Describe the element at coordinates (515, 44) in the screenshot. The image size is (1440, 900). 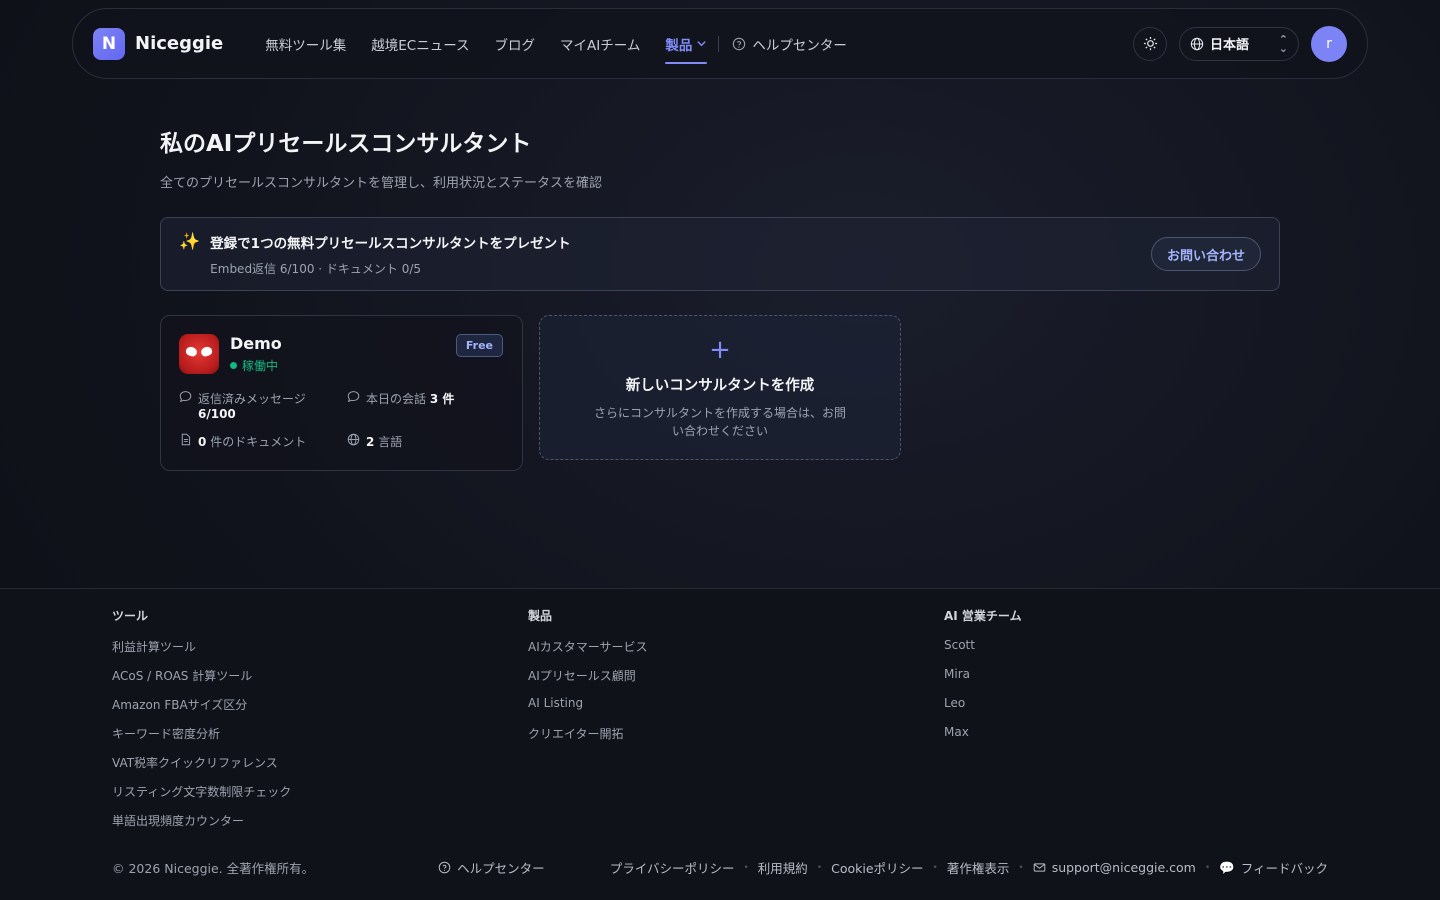
I see `nav-link-blog: ブログ` at that location.